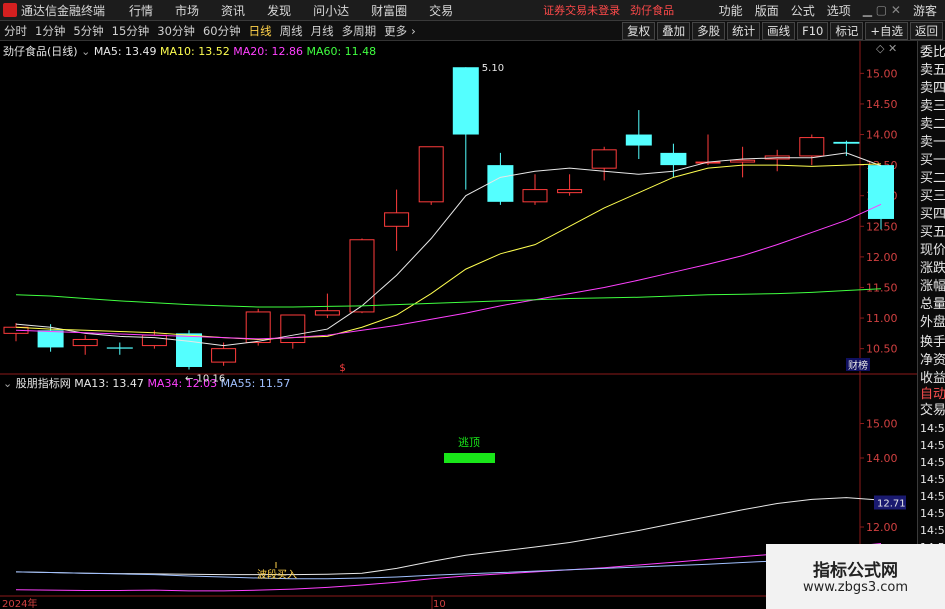 The width and height of the screenshot is (945, 609). What do you see at coordinates (926, 30) in the screenshot?
I see `btn-fanhui: 返回` at bounding box center [926, 30].